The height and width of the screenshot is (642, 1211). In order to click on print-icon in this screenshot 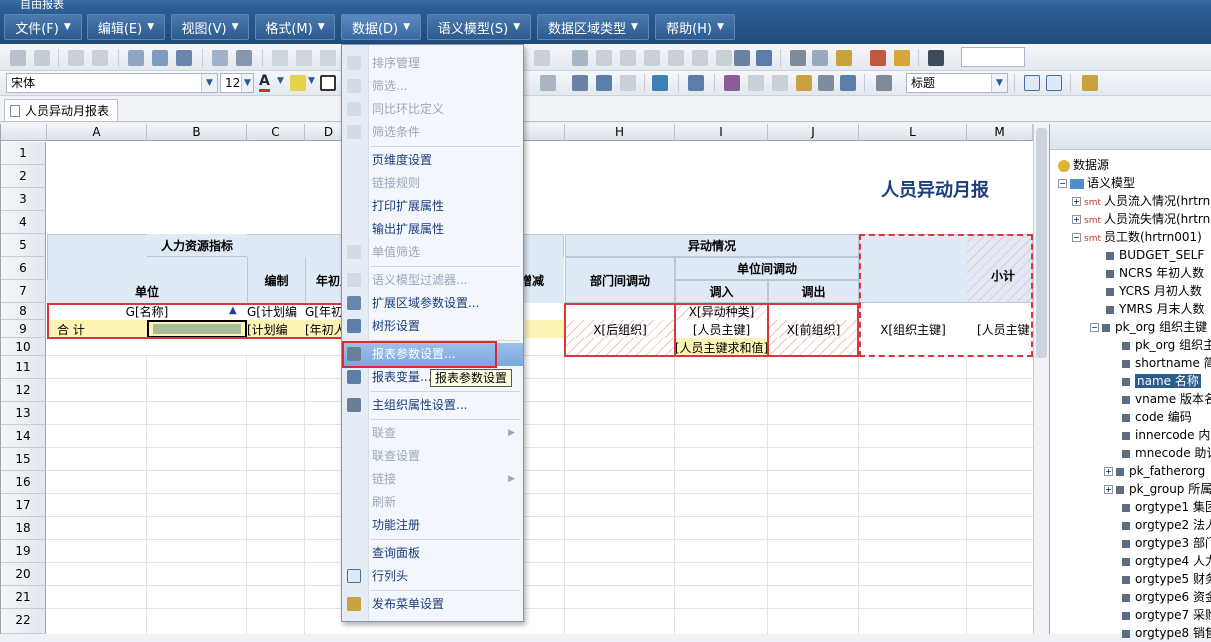, I will do `click(244, 58)`.